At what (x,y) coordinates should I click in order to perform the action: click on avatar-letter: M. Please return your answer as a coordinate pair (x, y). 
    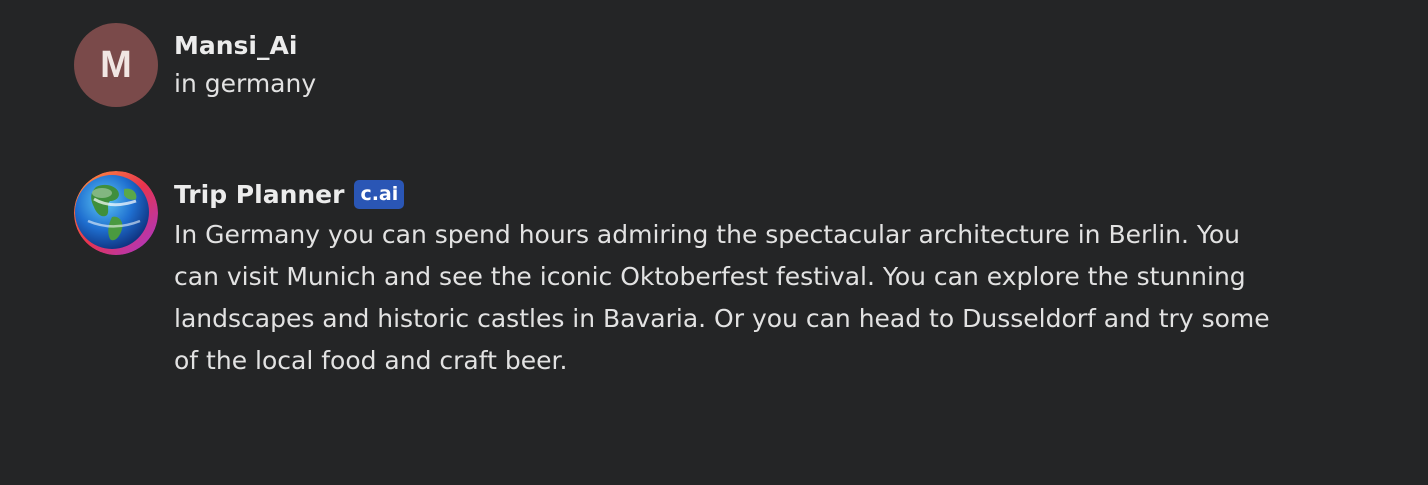
    Looking at the image, I should click on (116, 64).